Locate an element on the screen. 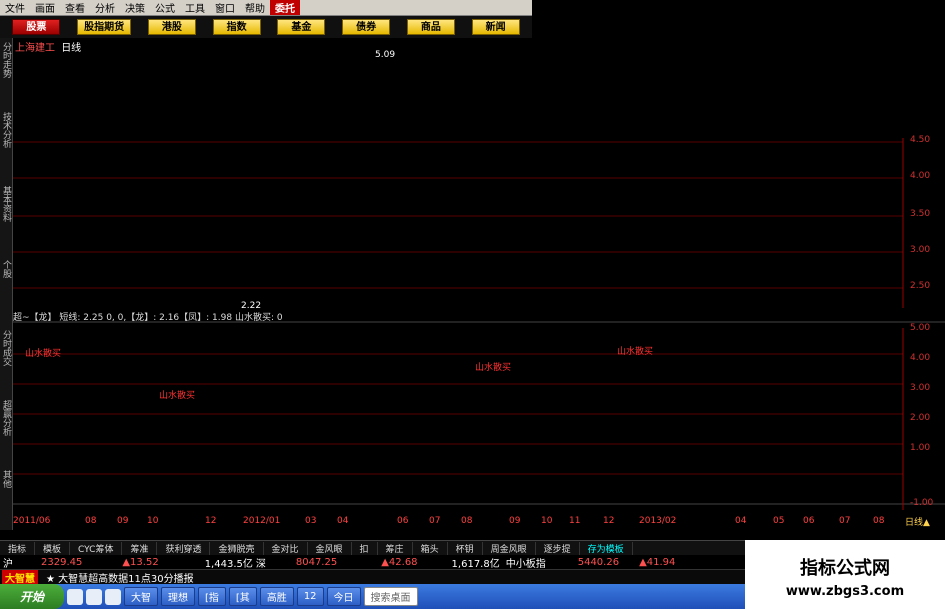  tab-technical: 技术分析 is located at coordinates (6, 130).